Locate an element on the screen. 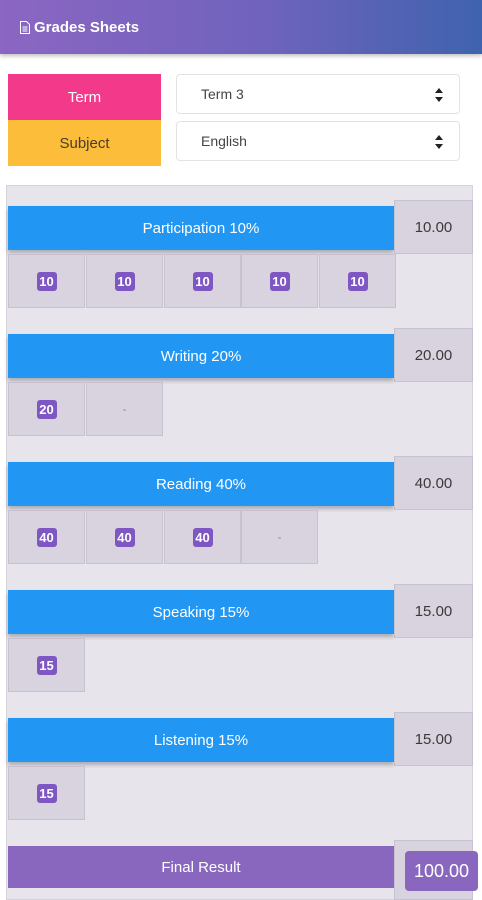 This screenshot has height=900, width=482. term-select: Term 3 is located at coordinates (318, 94).